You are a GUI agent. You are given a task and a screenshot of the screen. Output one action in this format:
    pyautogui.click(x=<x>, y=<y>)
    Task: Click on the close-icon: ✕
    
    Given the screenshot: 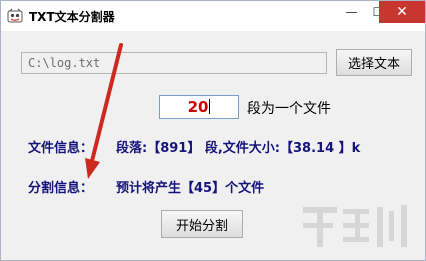 What is the action you would take?
    pyautogui.click(x=402, y=12)
    